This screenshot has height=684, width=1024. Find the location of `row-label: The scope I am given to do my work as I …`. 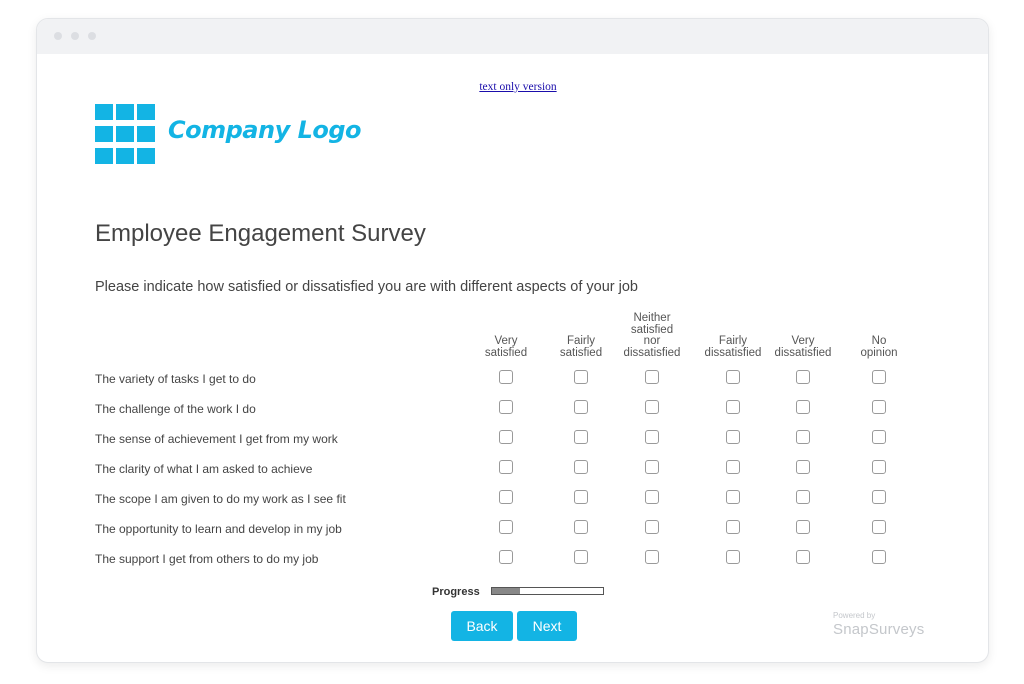

row-label: The scope I am given to do my work as I … is located at coordinates (220, 499).